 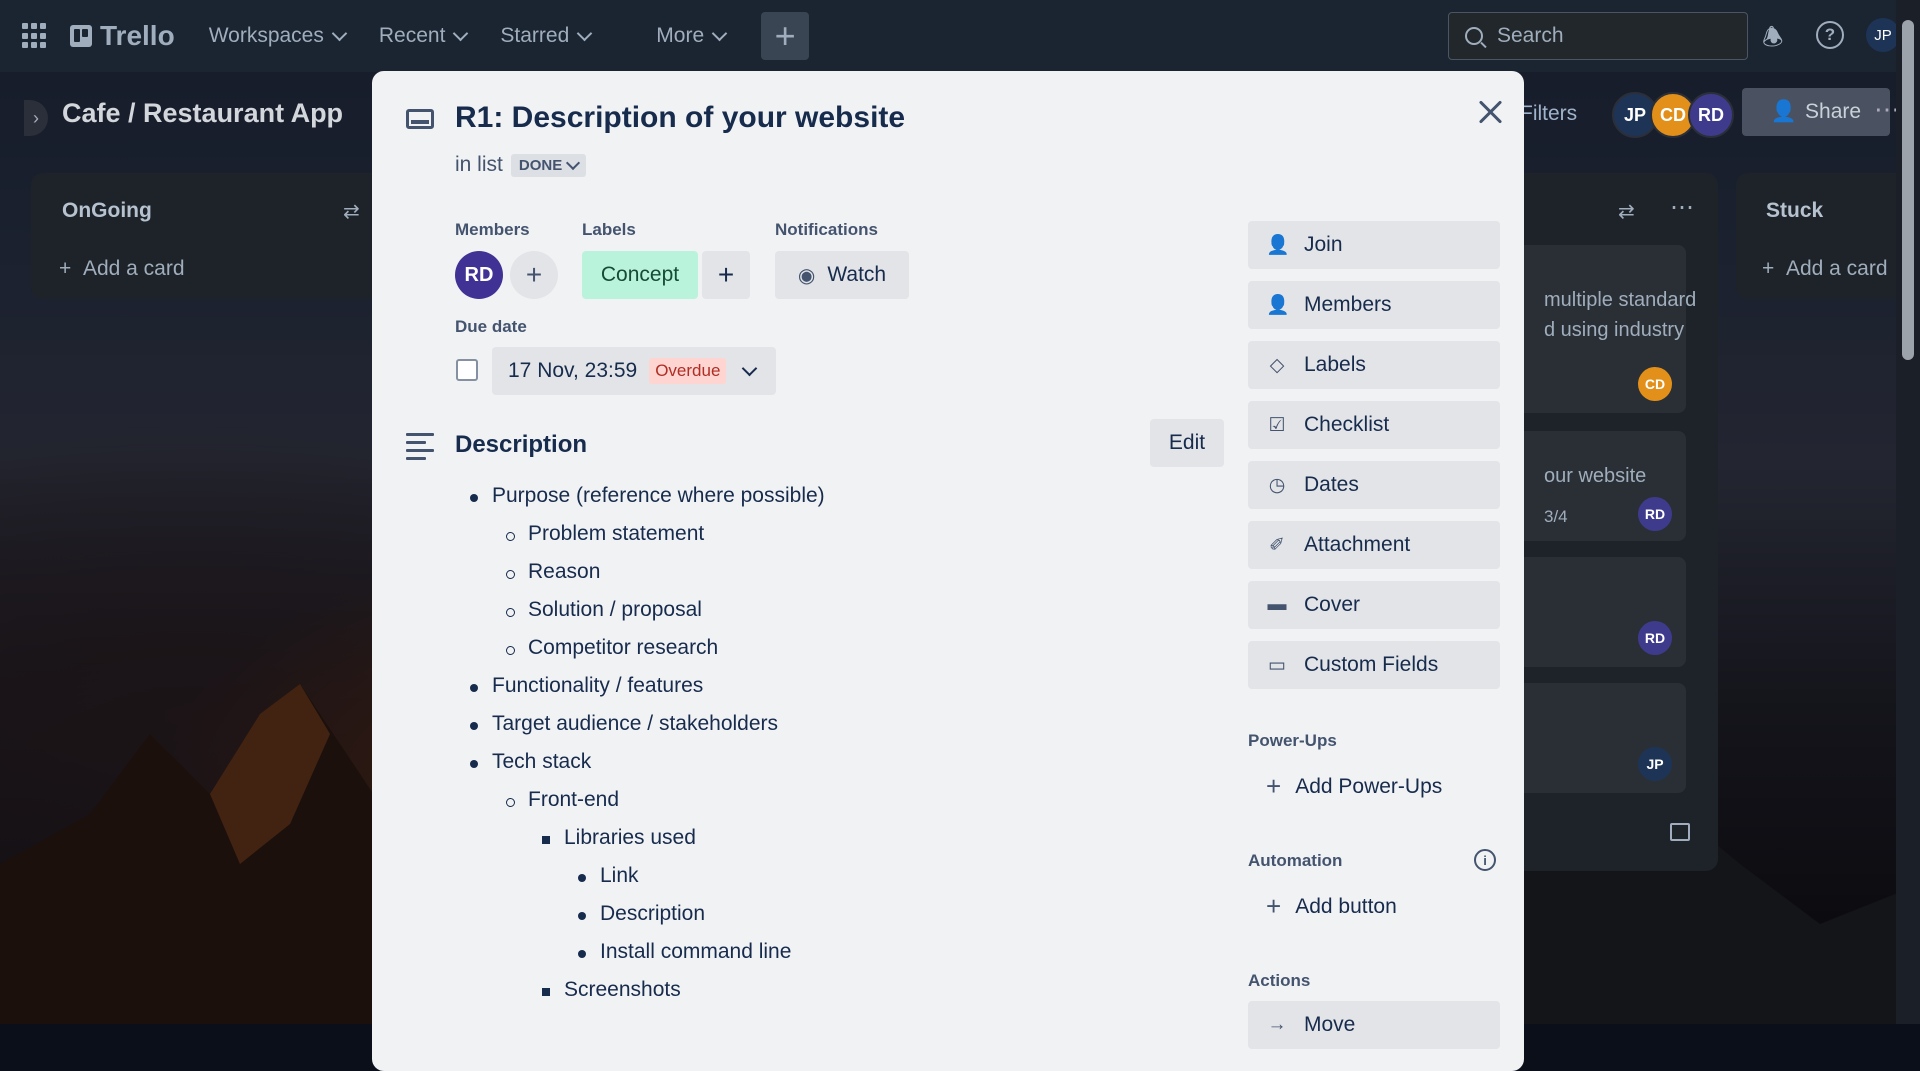 I want to click on app-switcher-icon, so click(x=35, y=36).